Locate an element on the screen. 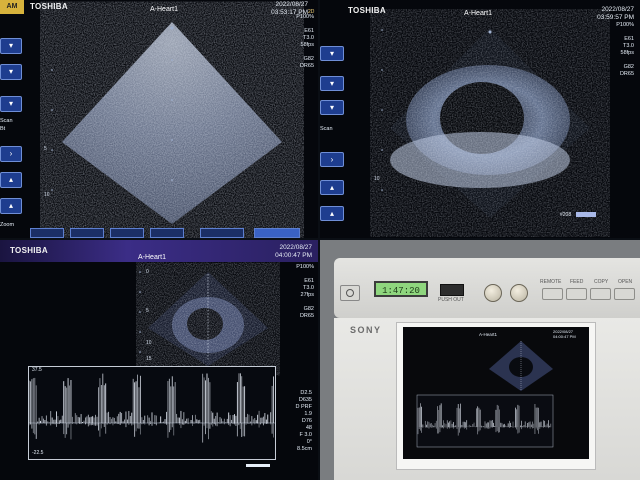 The image size is (640, 480). depth-mark-10: 10 is located at coordinates (149, 343).